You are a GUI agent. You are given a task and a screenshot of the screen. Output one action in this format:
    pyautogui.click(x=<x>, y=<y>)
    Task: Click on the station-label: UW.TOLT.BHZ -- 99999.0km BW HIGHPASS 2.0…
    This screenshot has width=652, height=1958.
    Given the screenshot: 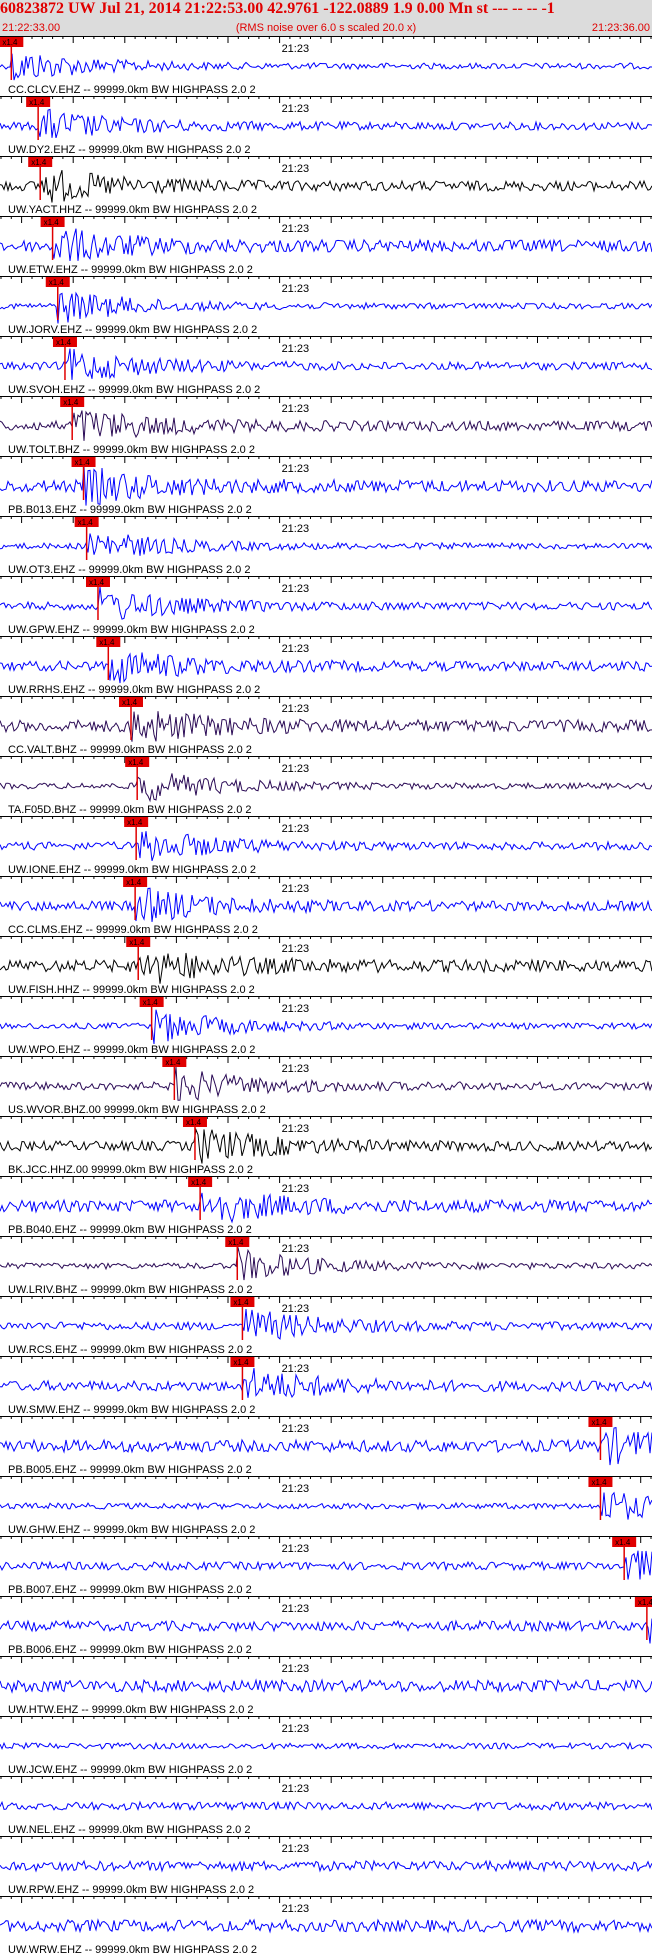 What is the action you would take?
    pyautogui.click(x=131, y=450)
    